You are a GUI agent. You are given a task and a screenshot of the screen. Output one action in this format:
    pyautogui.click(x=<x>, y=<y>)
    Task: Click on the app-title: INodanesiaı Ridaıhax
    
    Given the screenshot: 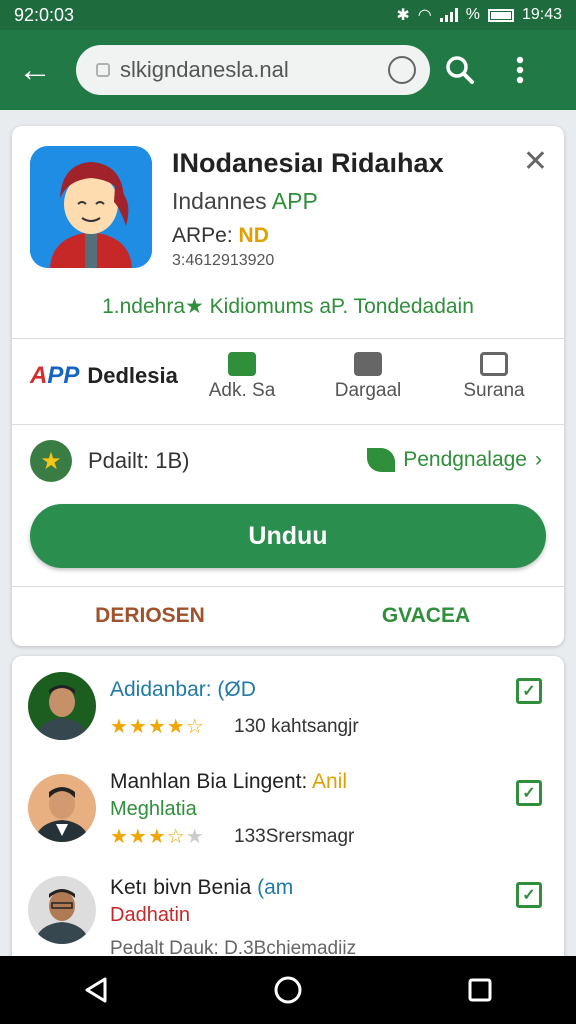 What is the action you would take?
    pyautogui.click(x=308, y=163)
    